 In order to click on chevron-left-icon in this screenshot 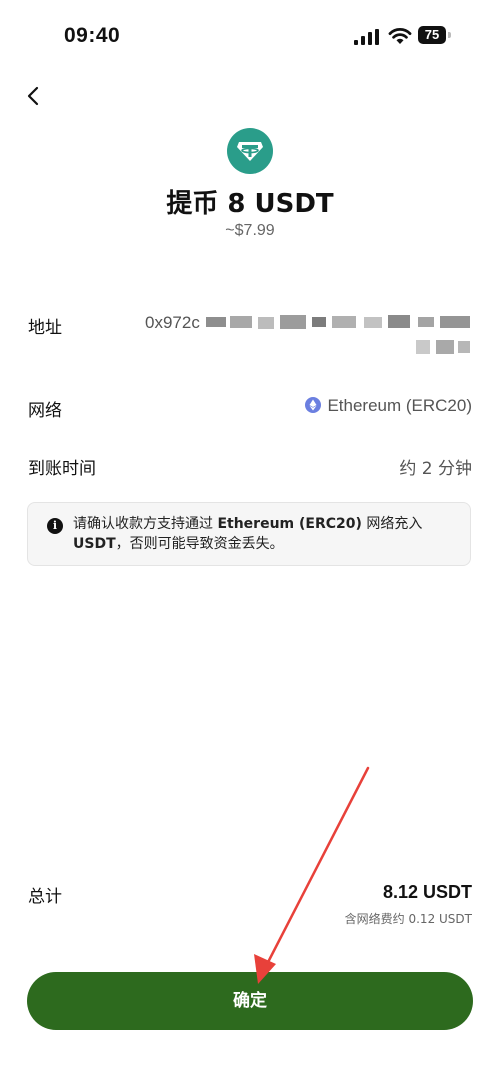, I will do `click(34, 96)`.